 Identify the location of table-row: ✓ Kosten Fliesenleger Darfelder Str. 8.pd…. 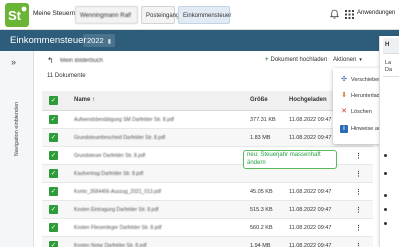
(207, 228).